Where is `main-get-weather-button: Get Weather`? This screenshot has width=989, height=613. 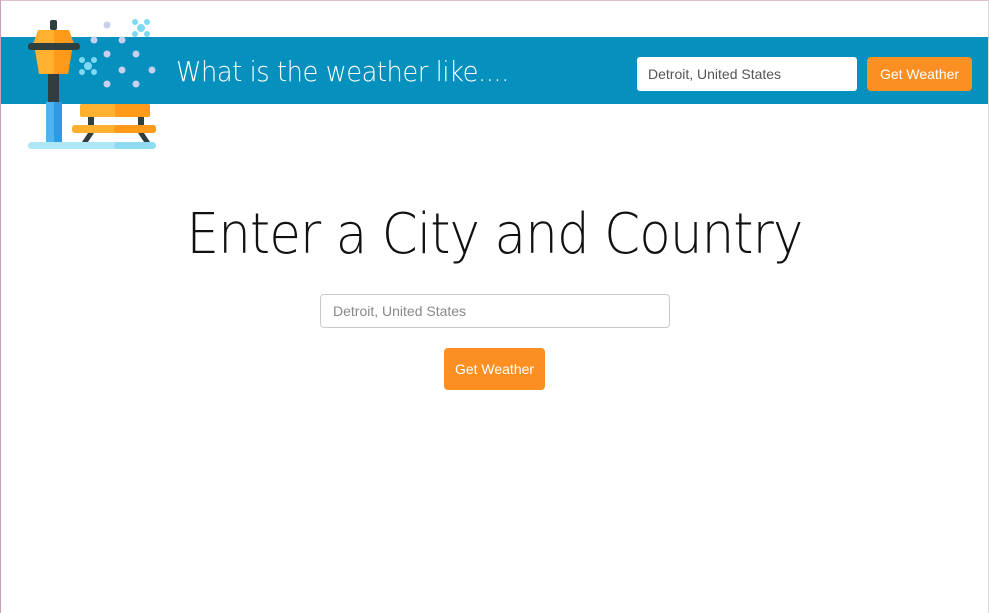
main-get-weather-button: Get Weather is located at coordinates (494, 369).